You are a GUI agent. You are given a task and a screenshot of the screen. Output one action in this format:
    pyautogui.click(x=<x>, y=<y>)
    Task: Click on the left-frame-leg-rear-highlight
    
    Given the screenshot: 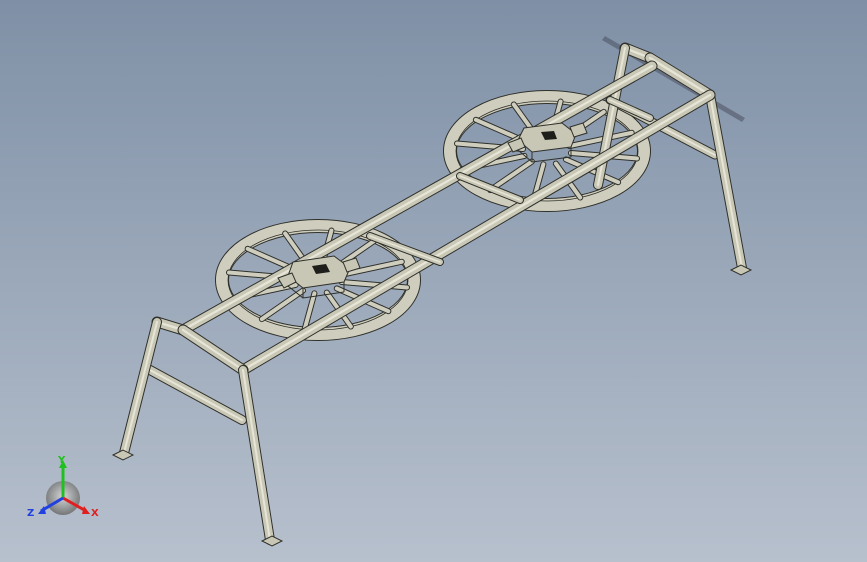 What is the action you would take?
    pyautogui.click(x=256, y=455)
    